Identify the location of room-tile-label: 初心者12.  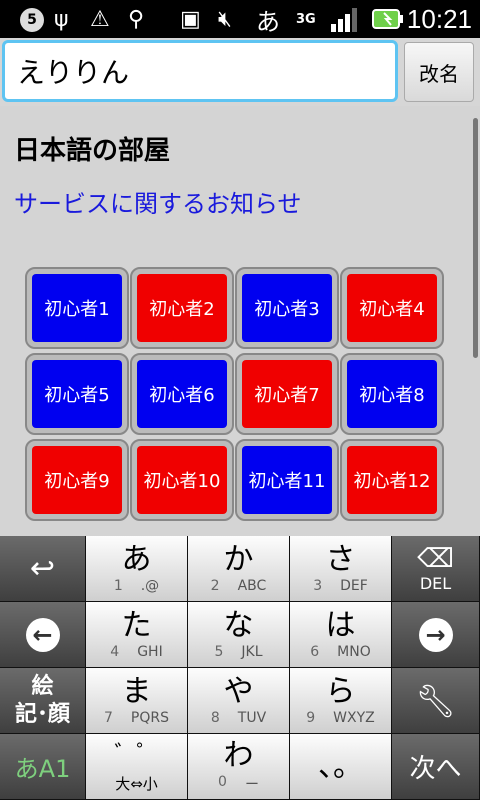
(392, 480).